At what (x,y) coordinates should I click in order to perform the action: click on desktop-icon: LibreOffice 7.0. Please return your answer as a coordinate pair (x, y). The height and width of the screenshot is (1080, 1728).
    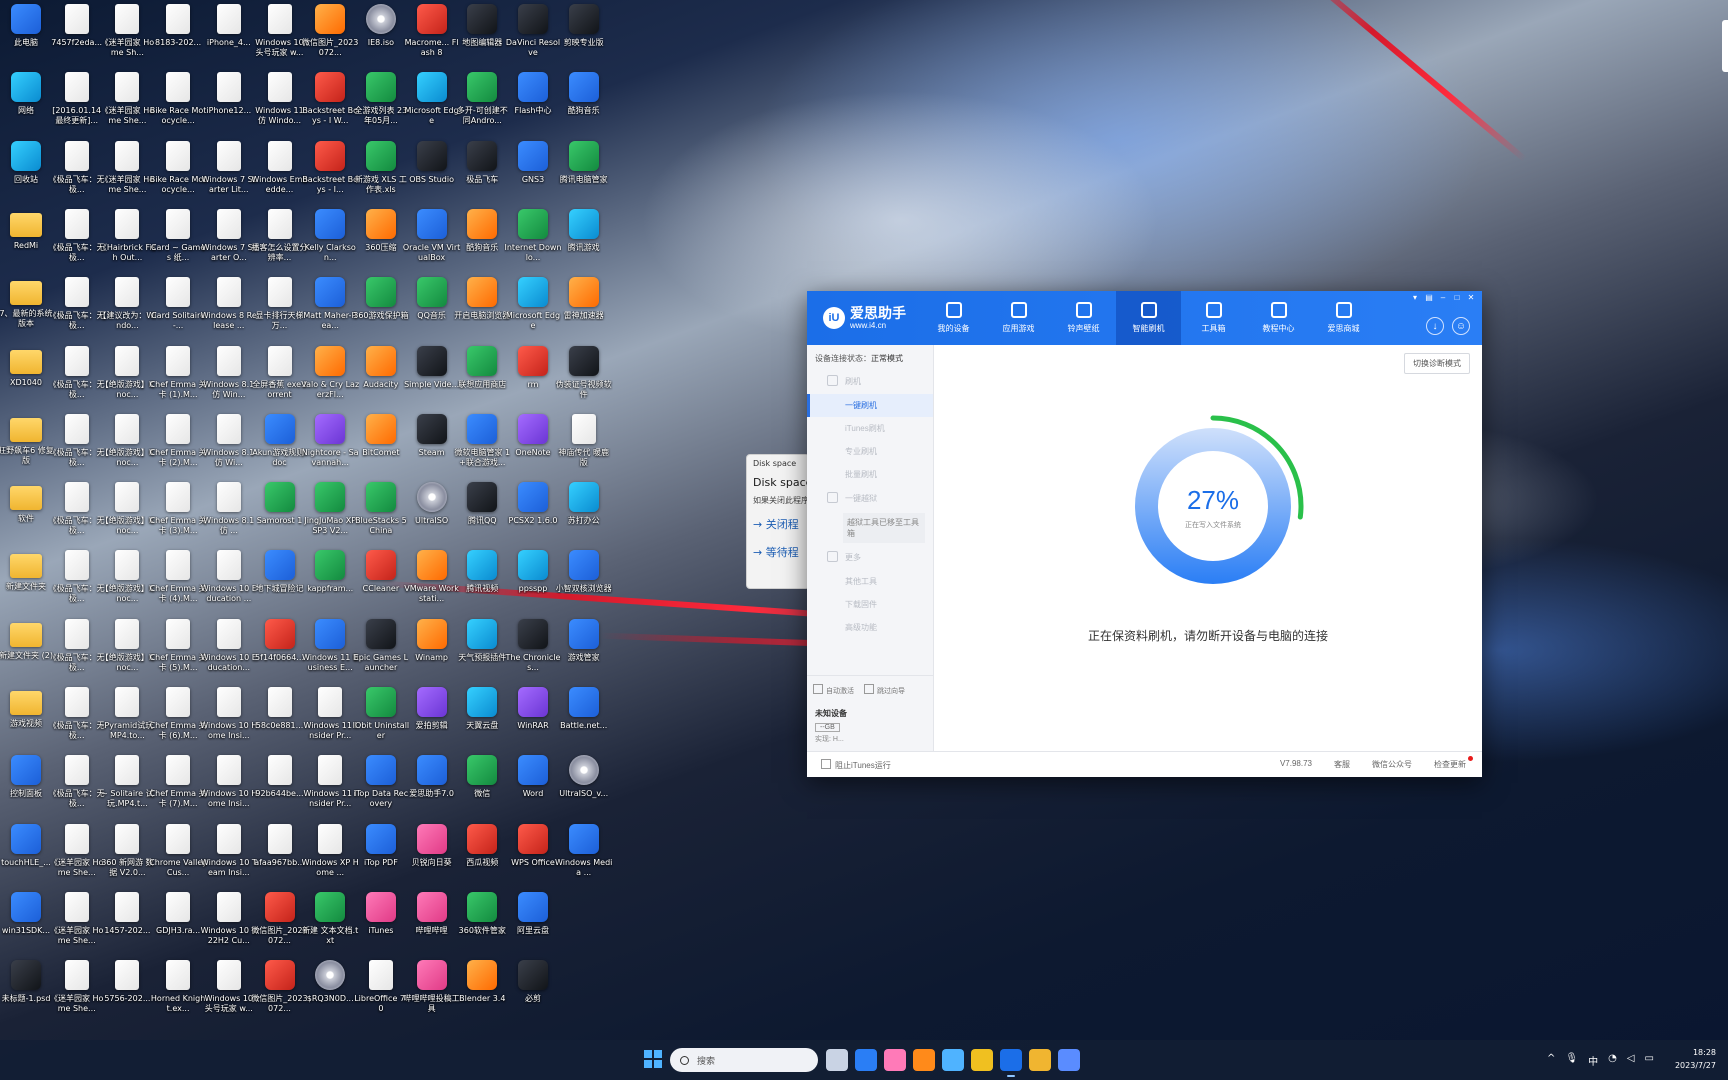
    Looking at the image, I should click on (381, 990).